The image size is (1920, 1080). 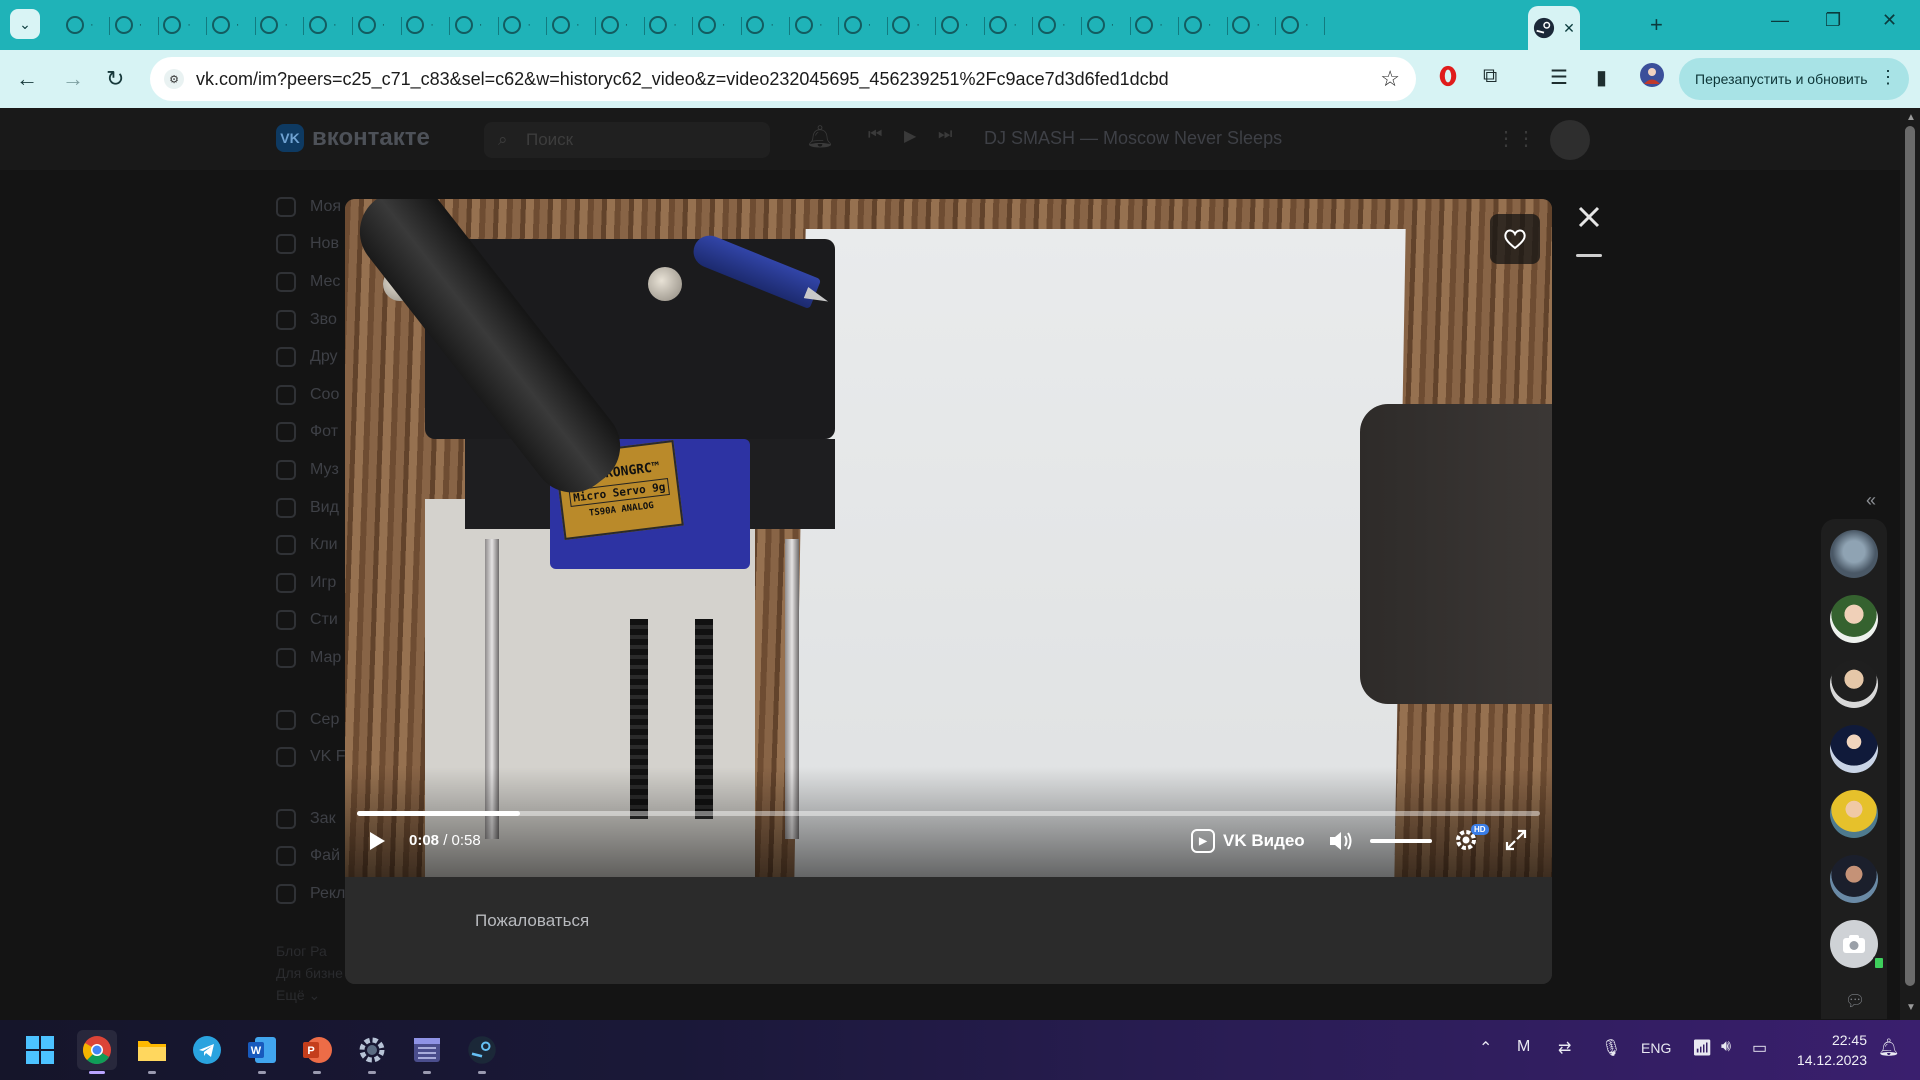 I want to click on notification-bell-icon: 🔔︎, so click(x=1889, y=1048).